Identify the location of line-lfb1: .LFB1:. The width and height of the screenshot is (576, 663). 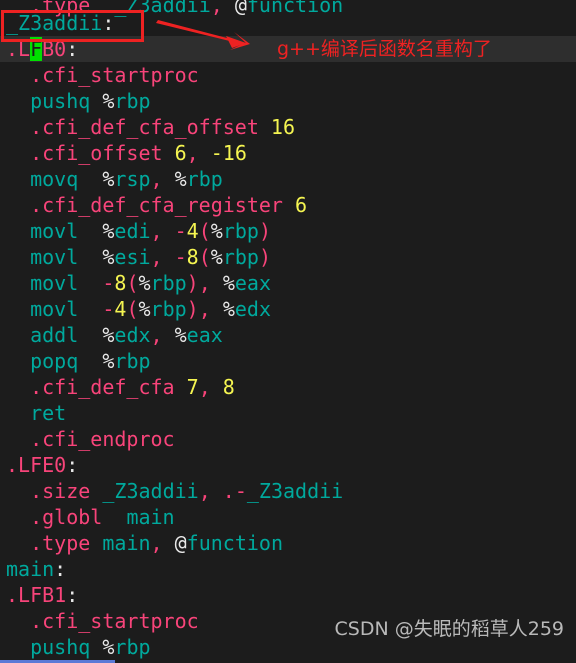
(288, 595).